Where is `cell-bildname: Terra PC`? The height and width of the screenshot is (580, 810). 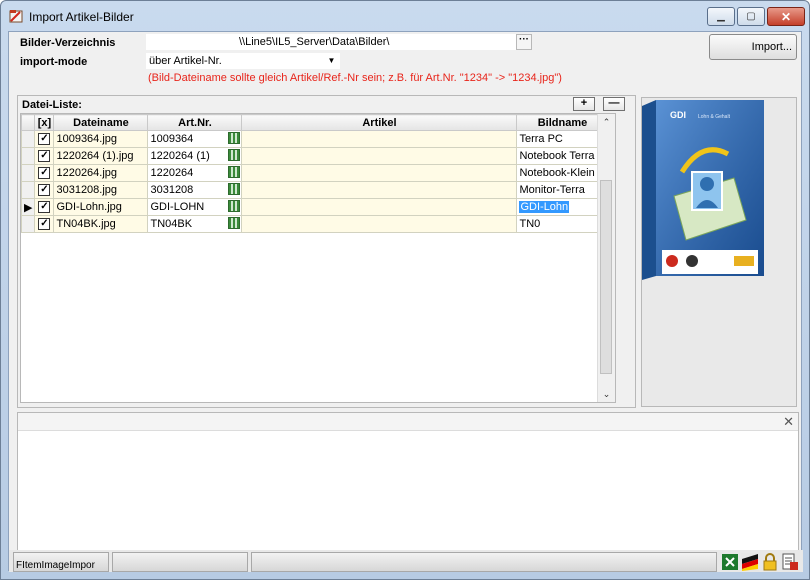 cell-bildname: Terra PC is located at coordinates (562, 139).